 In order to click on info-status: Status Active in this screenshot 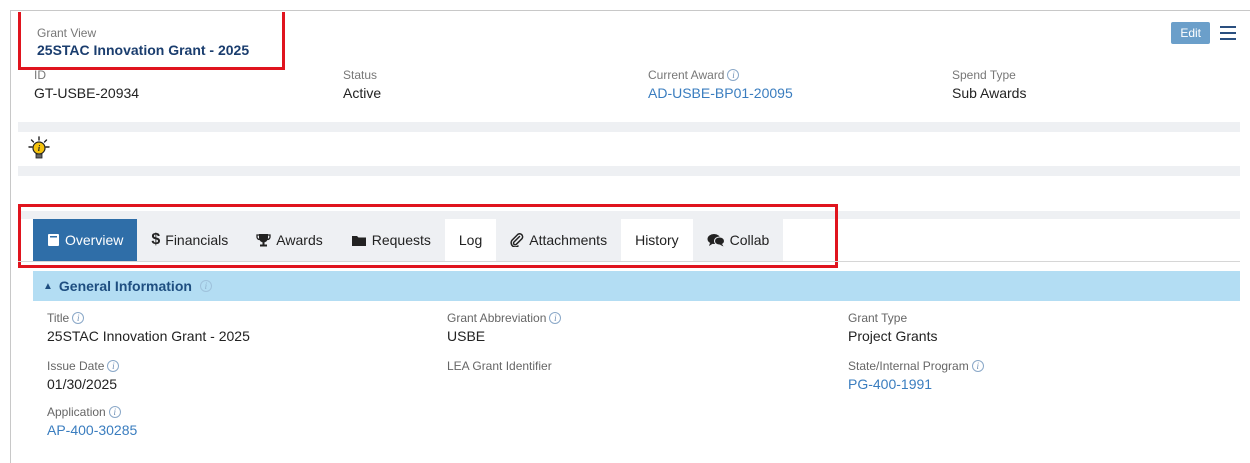, I will do `click(362, 84)`.